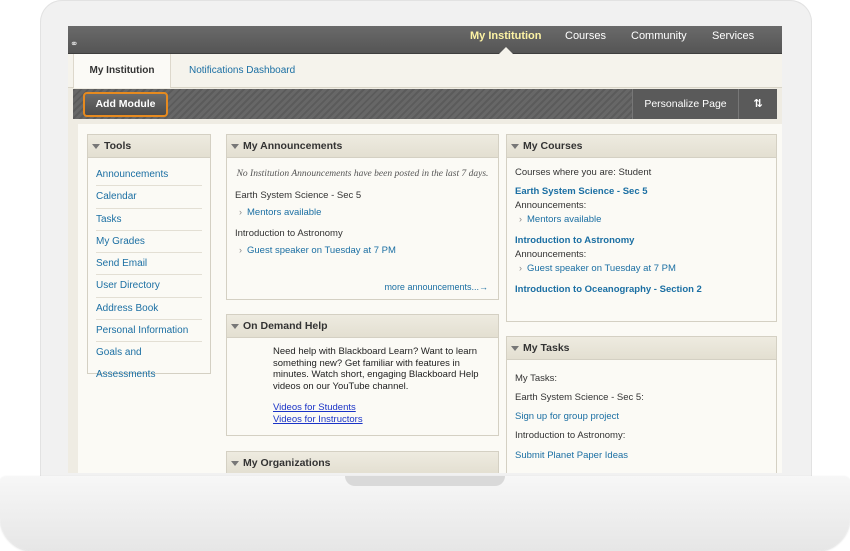  I want to click on link-icon: ⚭, so click(74, 44).